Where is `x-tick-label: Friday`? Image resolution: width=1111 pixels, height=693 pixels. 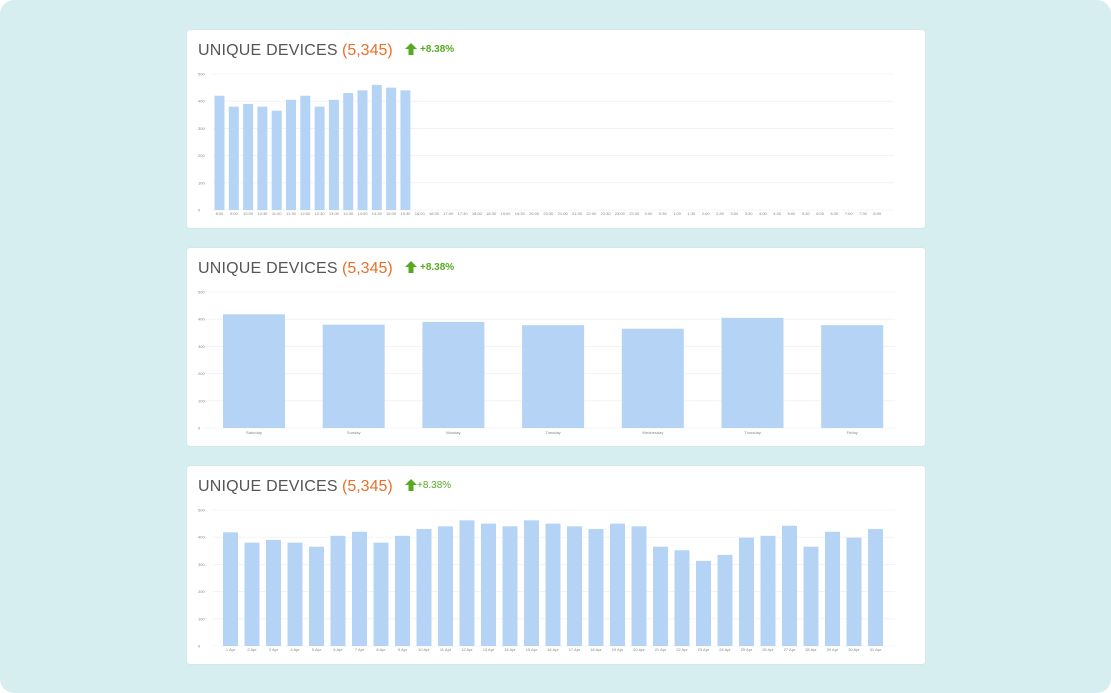 x-tick-label: Friday is located at coordinates (852, 432).